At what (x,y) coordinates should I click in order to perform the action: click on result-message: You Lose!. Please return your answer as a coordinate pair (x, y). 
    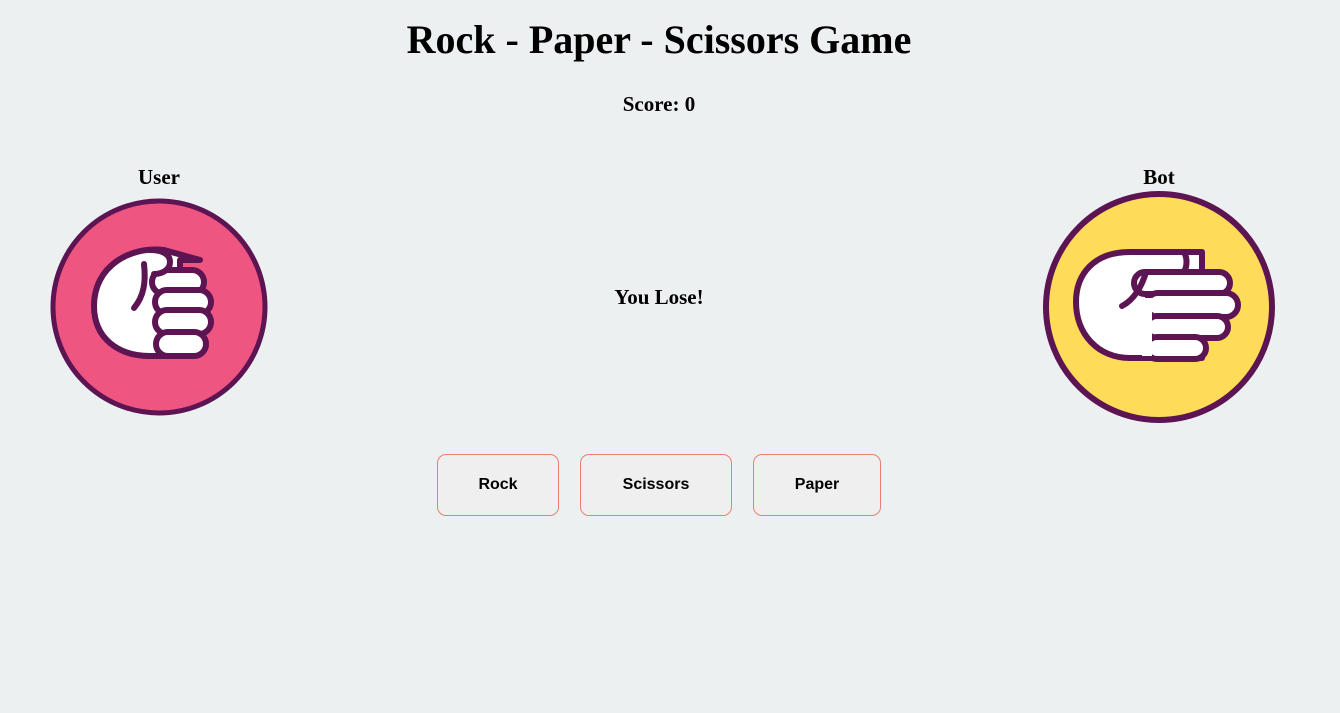
    Looking at the image, I should click on (659, 297).